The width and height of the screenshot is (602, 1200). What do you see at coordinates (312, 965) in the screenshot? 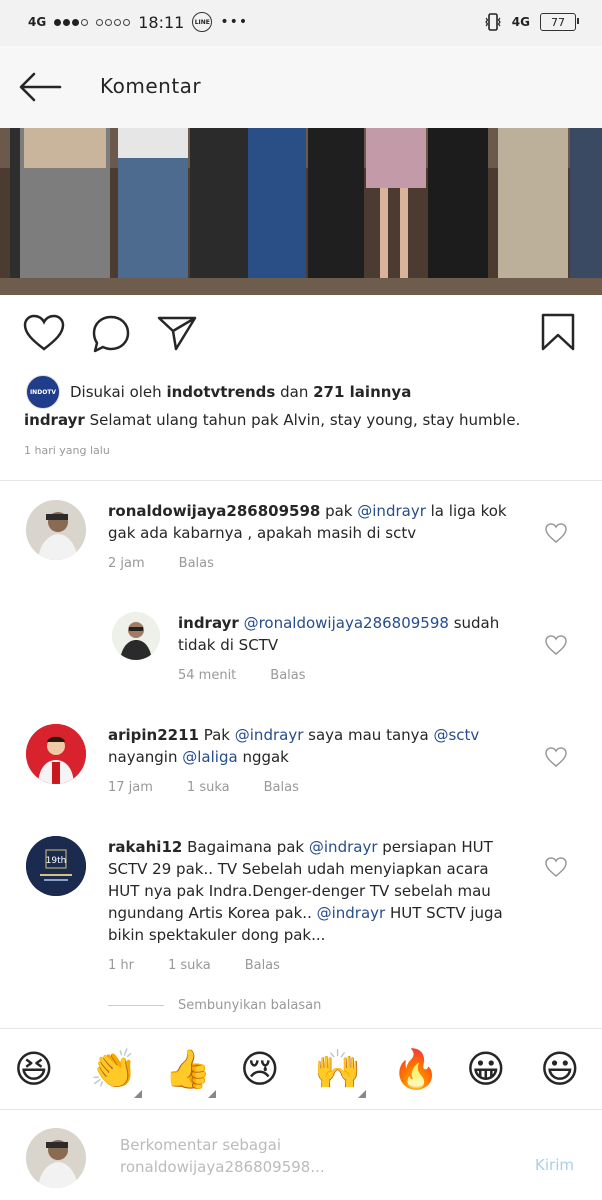
I see `comment-meta: 1 hr 1 suka Balas` at bounding box center [312, 965].